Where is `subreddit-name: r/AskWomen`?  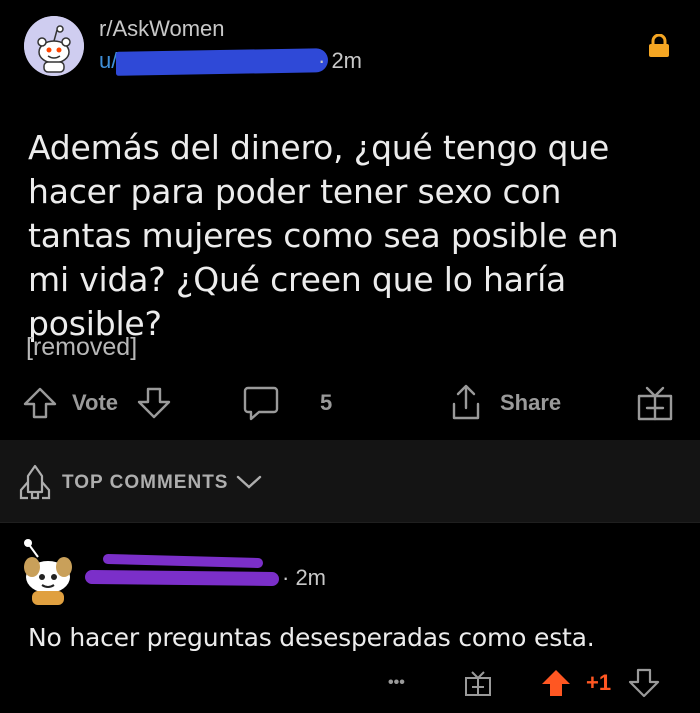 subreddit-name: r/AskWomen is located at coordinates (162, 29).